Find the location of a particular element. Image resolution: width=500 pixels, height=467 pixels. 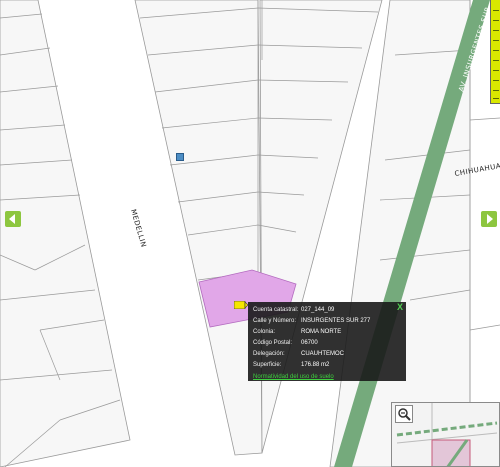

info-row: Delegación: CUAUHTEMOC is located at coordinates (327, 354).